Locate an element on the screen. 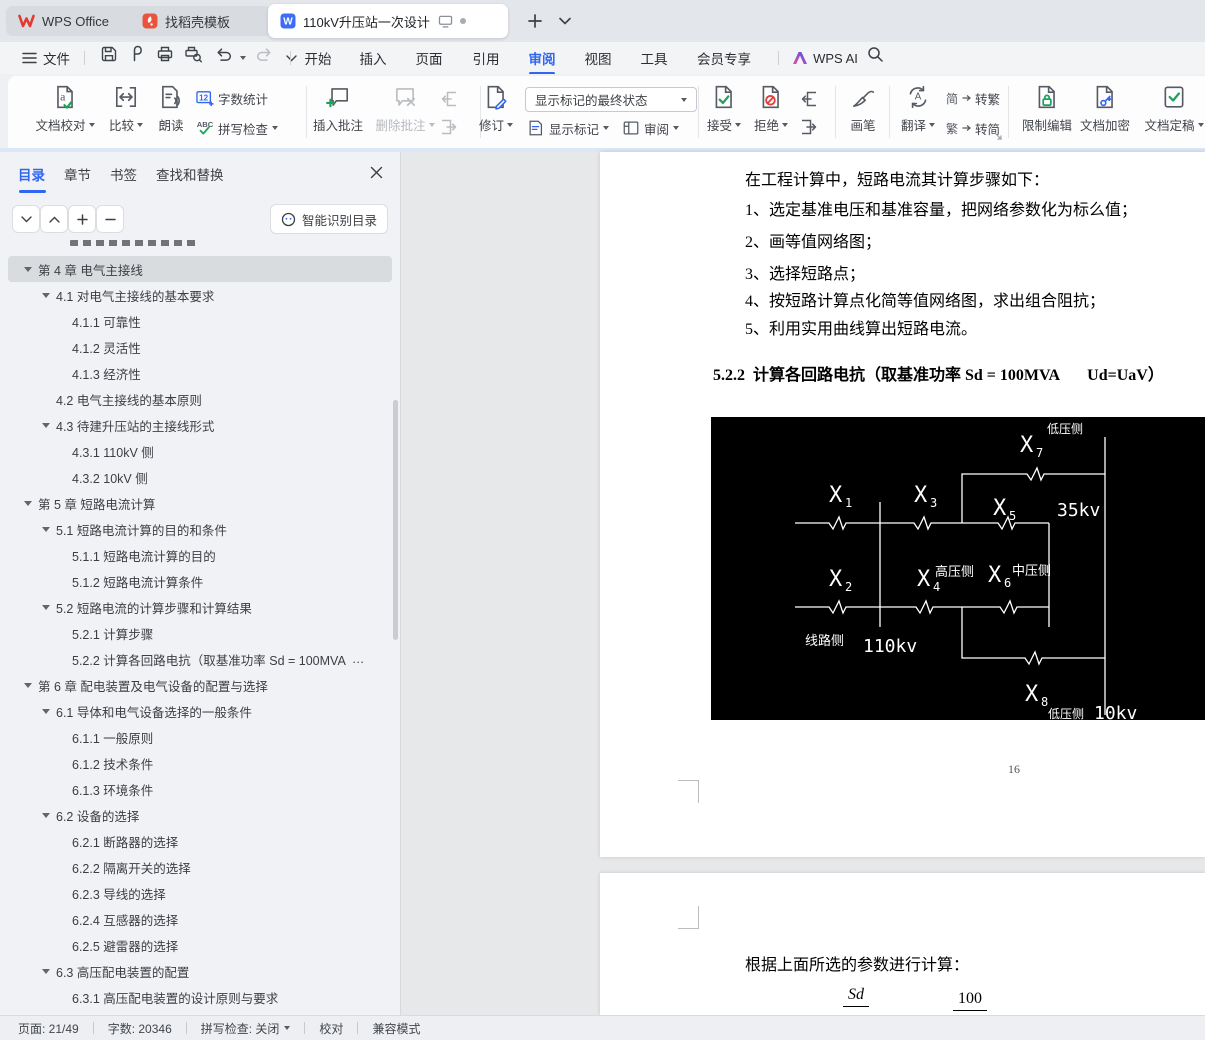 This screenshot has width=1205, height=1040. redo-button is located at coordinates (265, 54).